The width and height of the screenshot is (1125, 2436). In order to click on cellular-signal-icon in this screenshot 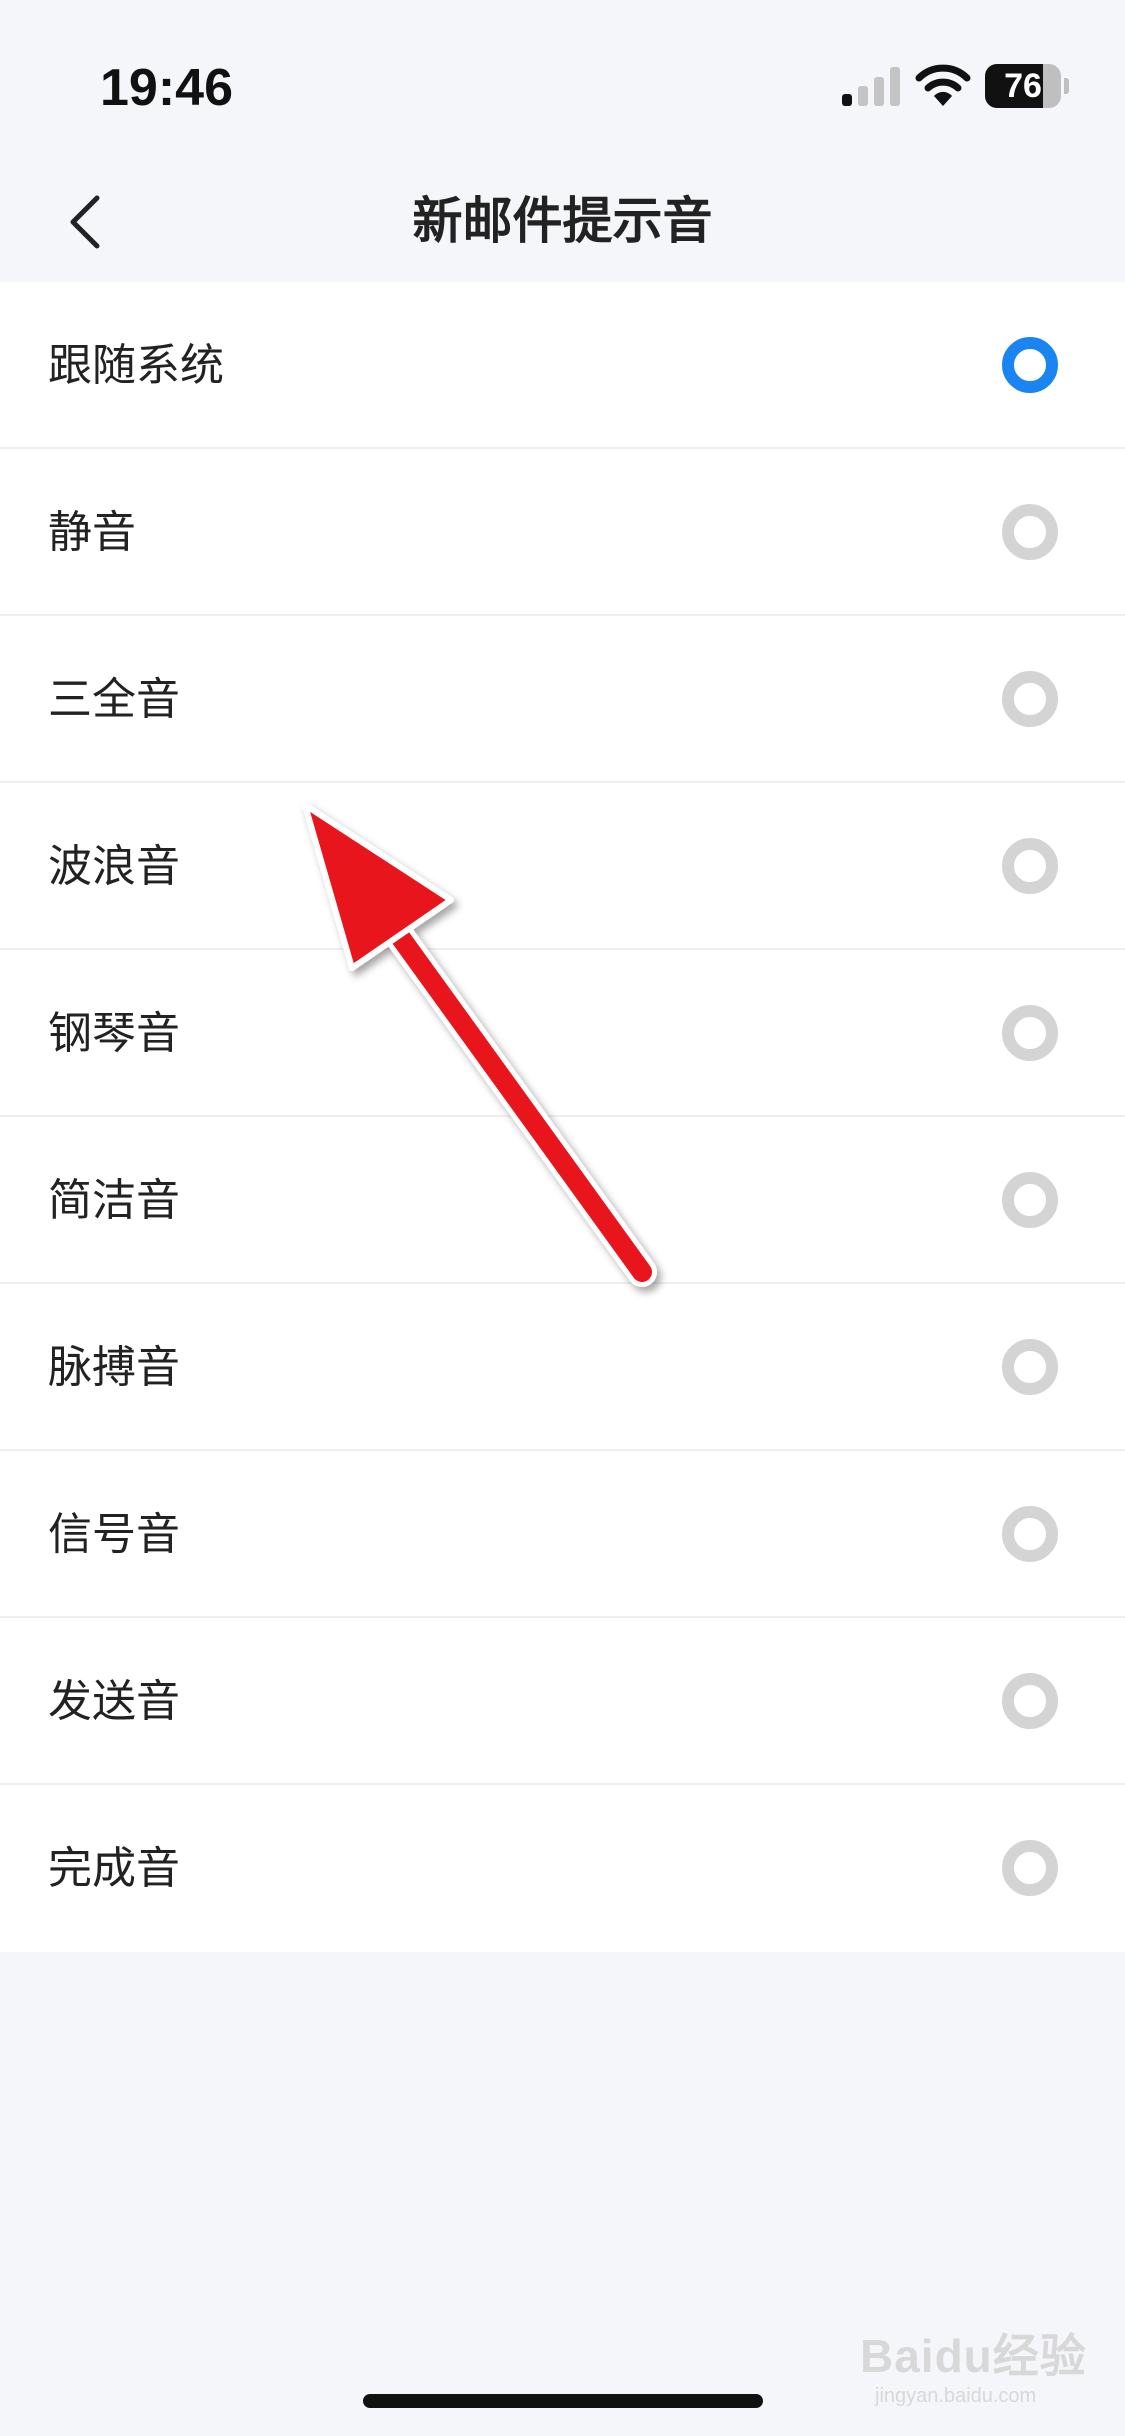, I will do `click(871, 86)`.